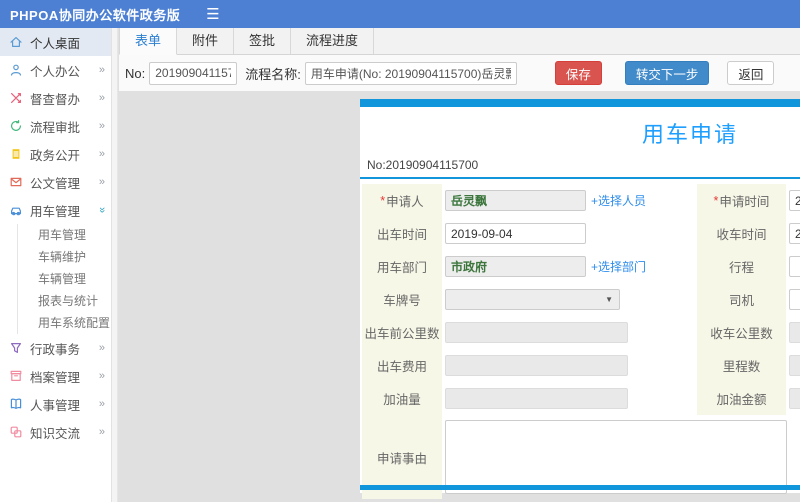  What do you see at coordinates (193, 73) in the screenshot?
I see `no-input` at bounding box center [193, 73].